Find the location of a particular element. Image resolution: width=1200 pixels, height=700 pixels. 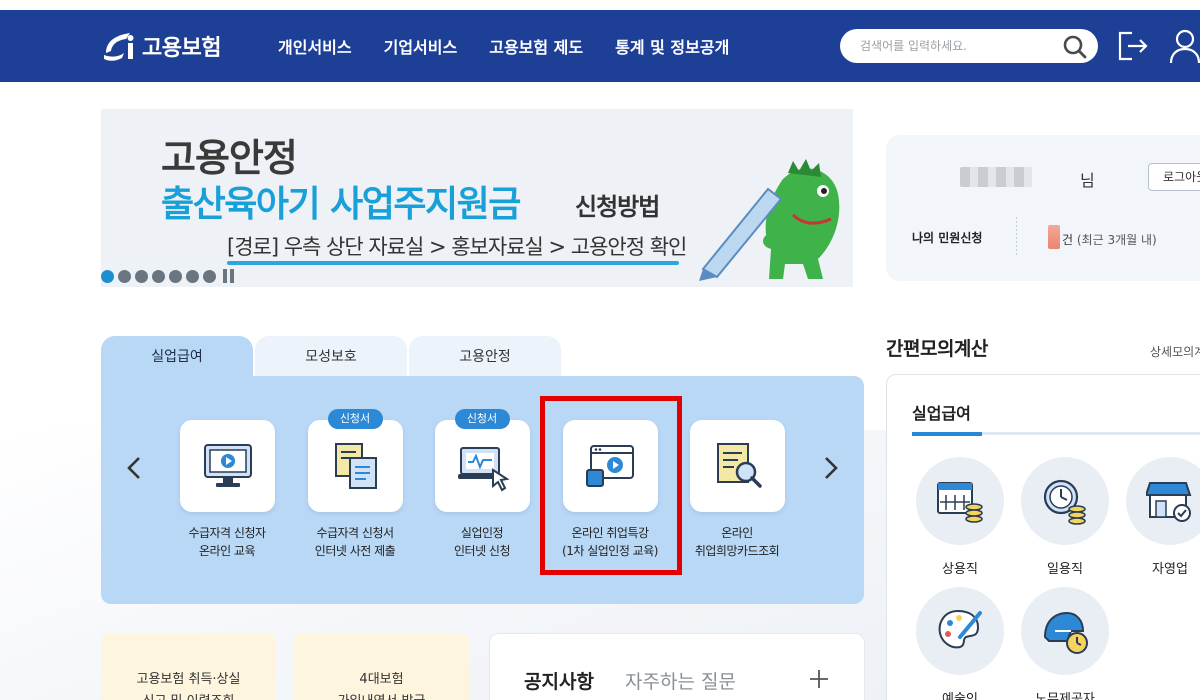

service-label-line2: 인터넷 사전 제출 is located at coordinates (355, 551).